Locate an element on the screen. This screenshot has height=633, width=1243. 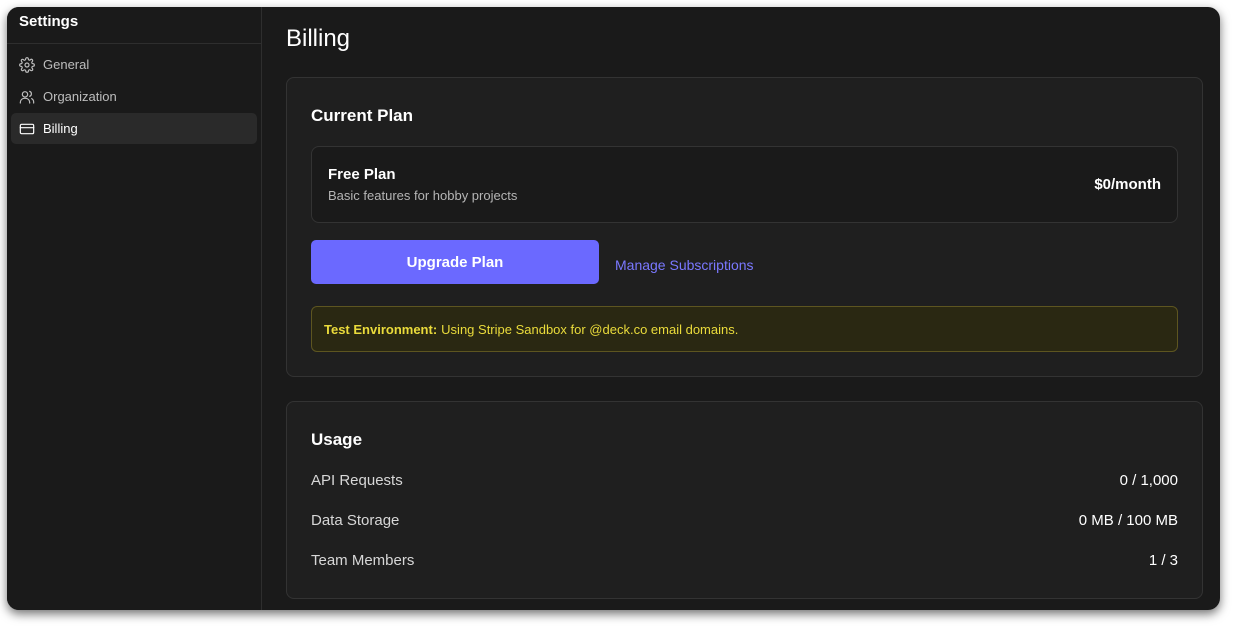
usage-title: Usage is located at coordinates (337, 439).